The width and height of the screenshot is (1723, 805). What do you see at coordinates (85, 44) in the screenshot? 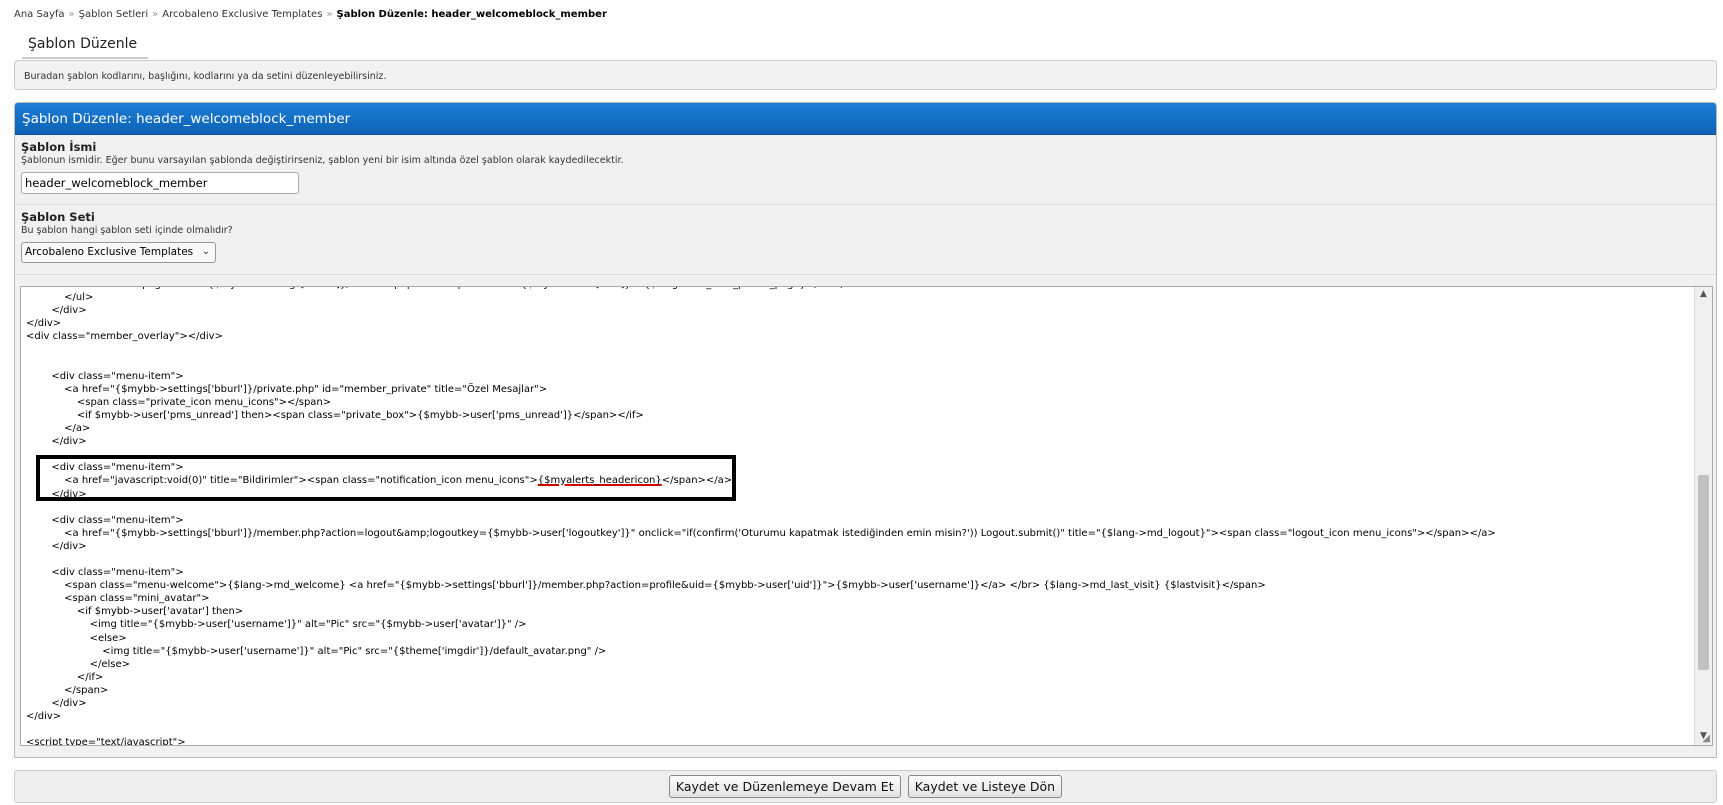
I see `page-title-tab: Şablon Düzenle` at bounding box center [85, 44].